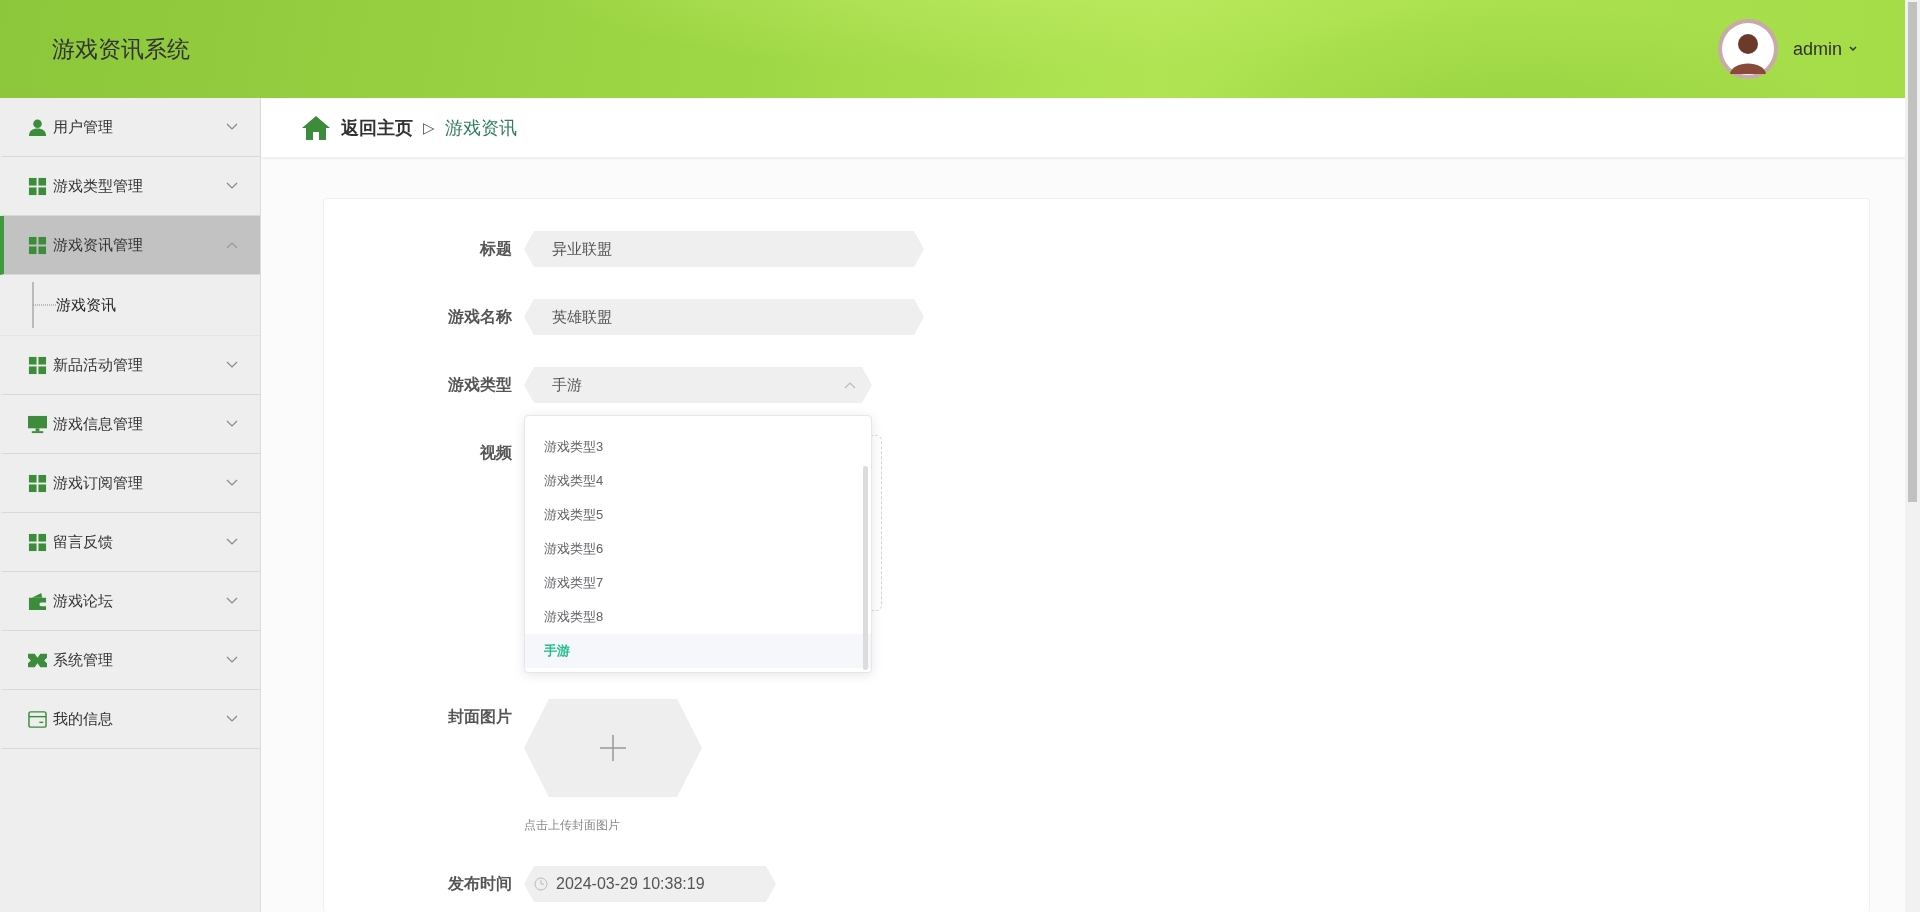 The width and height of the screenshot is (1920, 912). Describe the element at coordinates (130, 245) in the screenshot. I see `sidebar-item: 游戏资讯管理` at that location.